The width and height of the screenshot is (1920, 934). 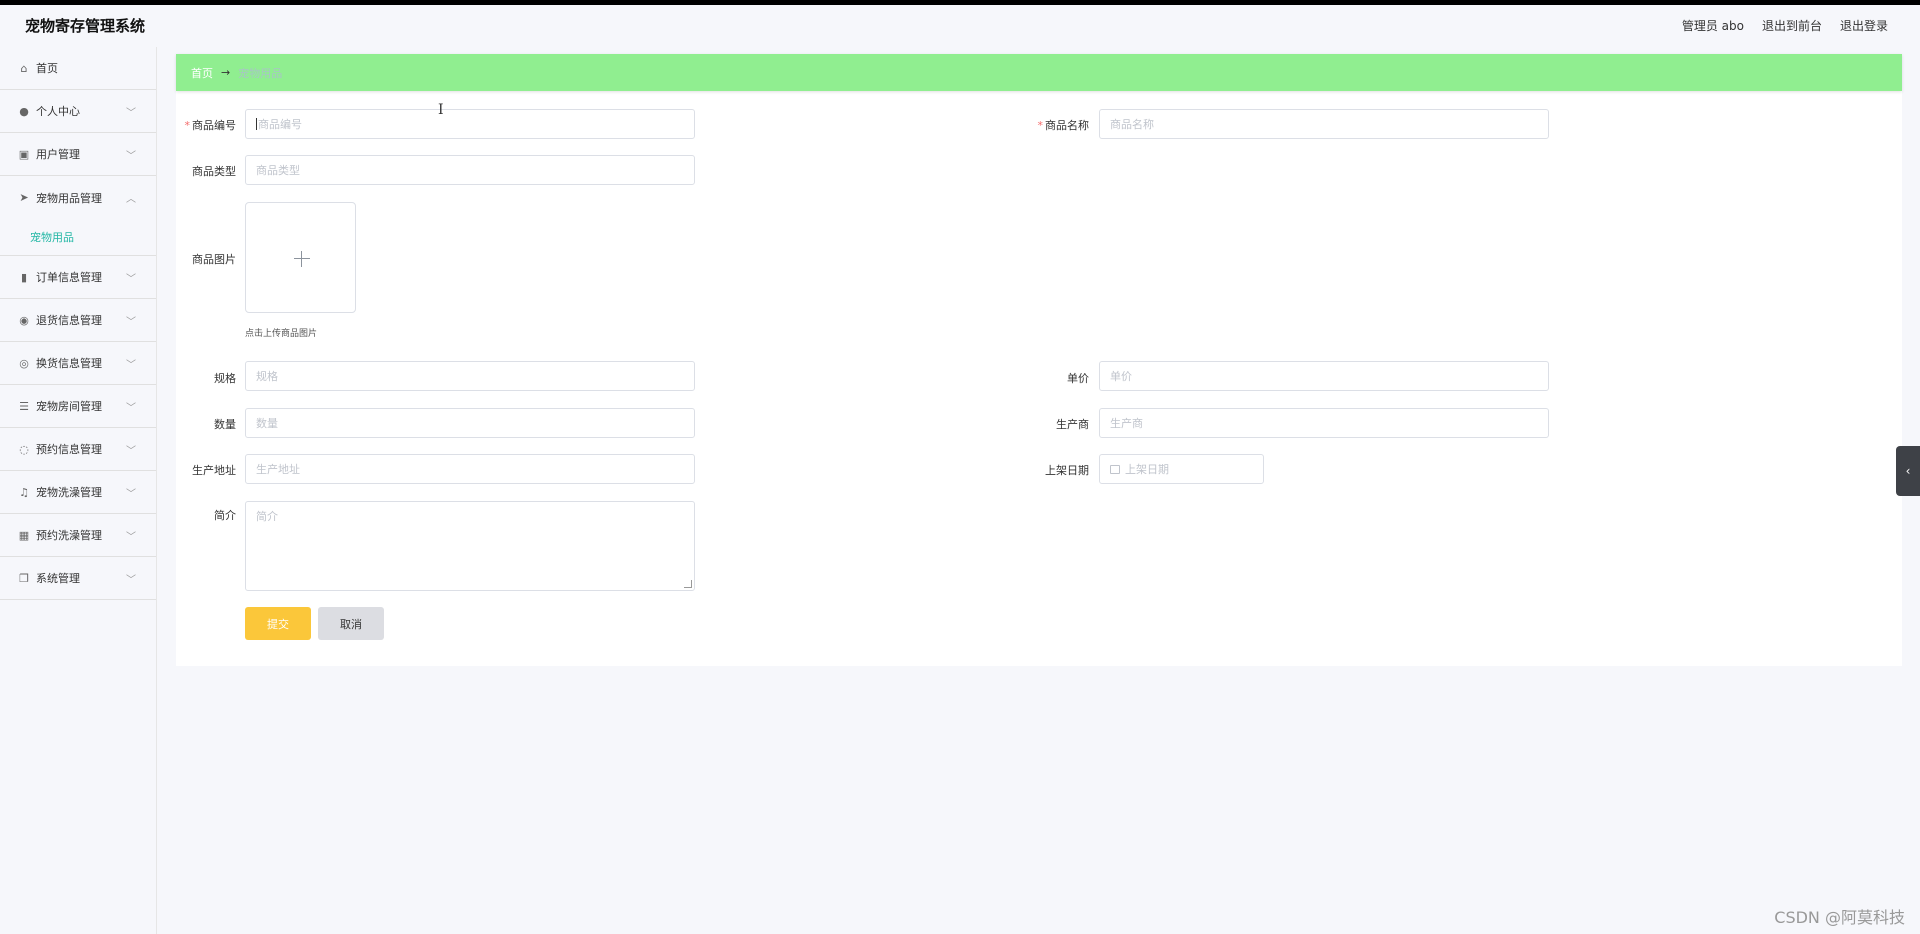 I want to click on circle-icon: ◌, so click(x=24, y=449).